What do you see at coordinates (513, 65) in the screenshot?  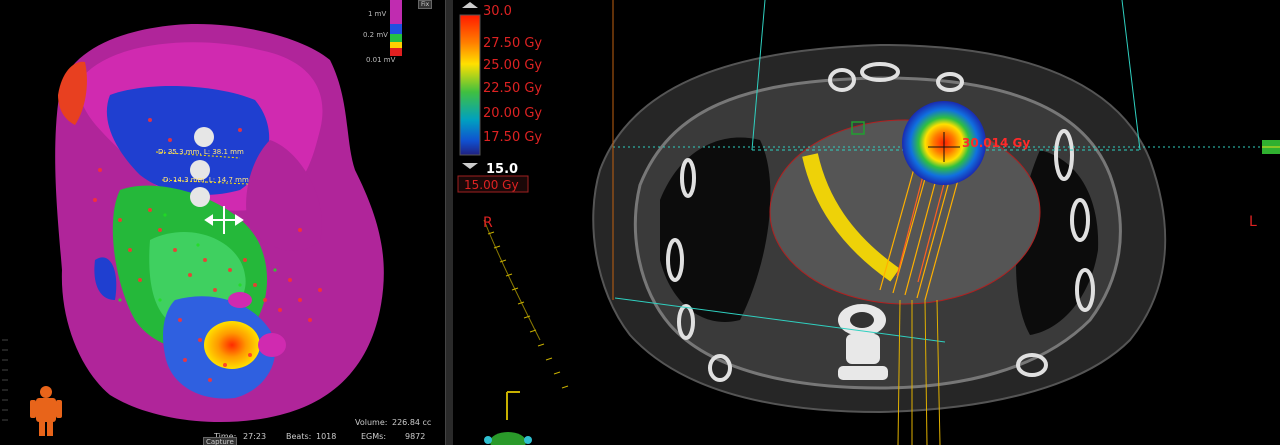 I see `colorbar-label-25: 25.00 Gy` at bounding box center [513, 65].